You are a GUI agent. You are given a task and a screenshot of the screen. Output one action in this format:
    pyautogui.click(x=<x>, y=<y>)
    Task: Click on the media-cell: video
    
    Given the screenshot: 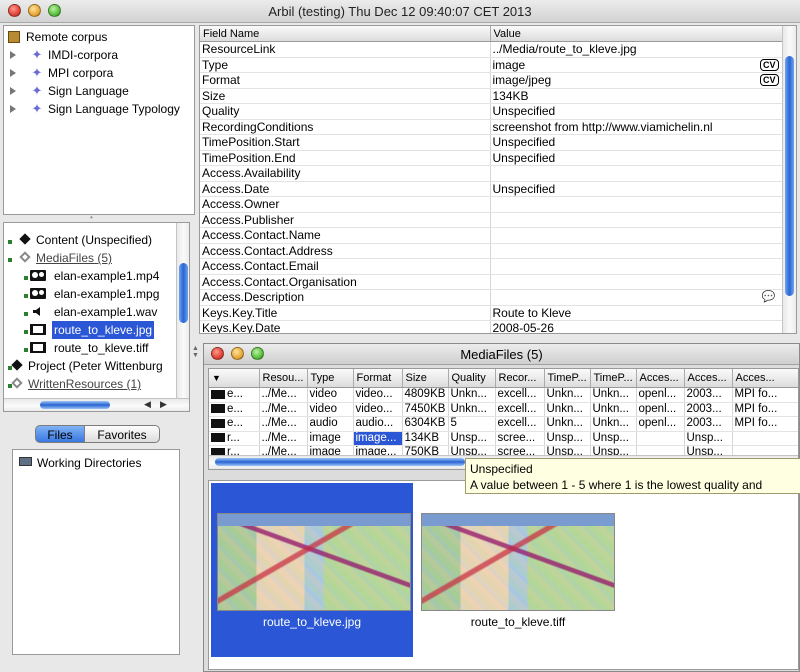 What is the action you would take?
    pyautogui.click(x=330, y=409)
    